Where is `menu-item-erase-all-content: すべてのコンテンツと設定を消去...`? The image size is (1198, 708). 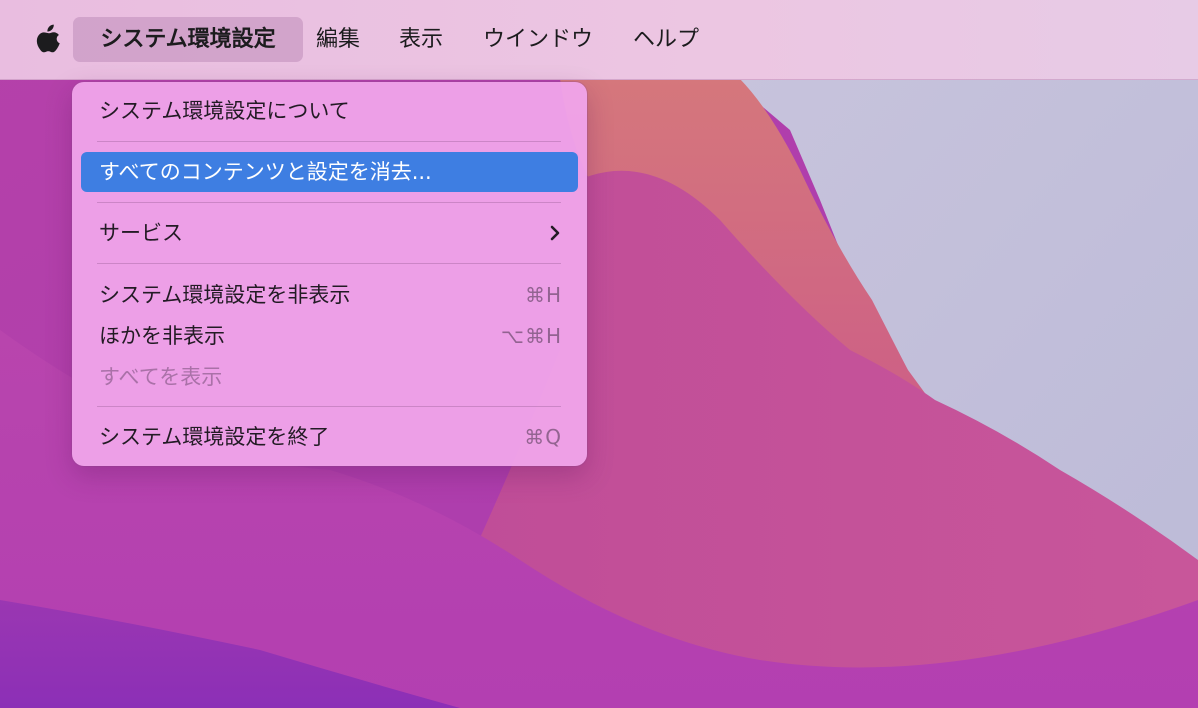 menu-item-erase-all-content: すべてのコンテンツと設定を消去... is located at coordinates (329, 172).